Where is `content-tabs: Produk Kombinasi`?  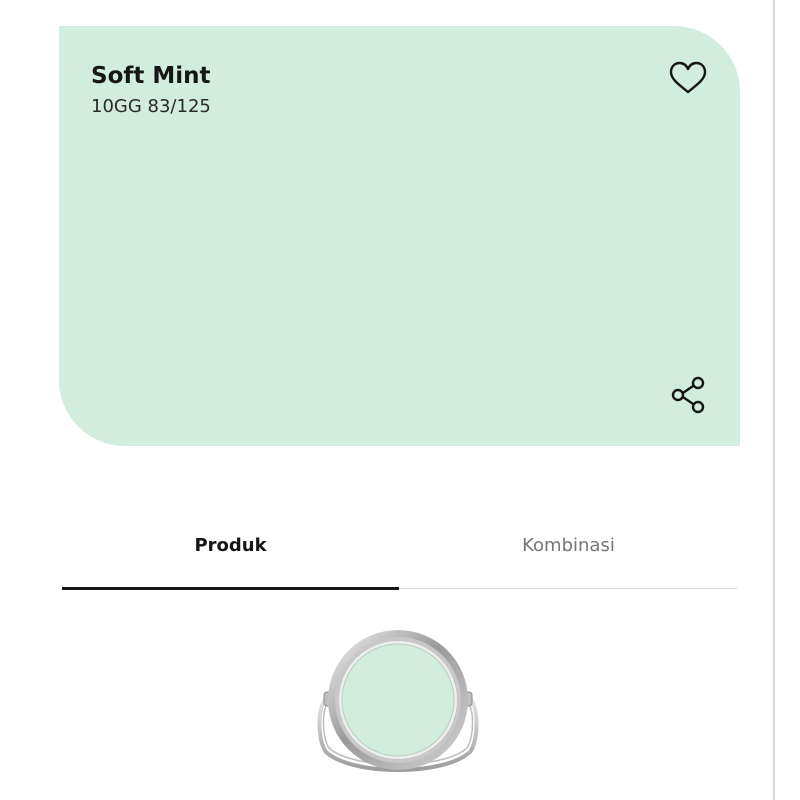
content-tabs: Produk Kombinasi is located at coordinates (399, 553).